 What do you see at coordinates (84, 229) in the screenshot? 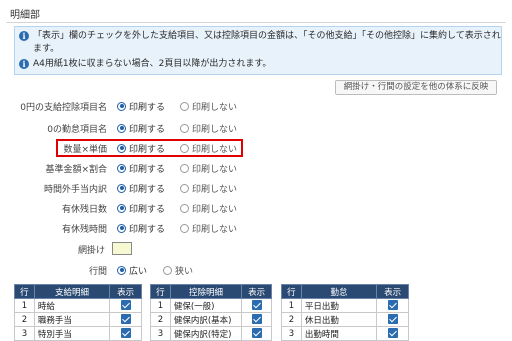
I see `option-label: 有休残時間` at bounding box center [84, 229].